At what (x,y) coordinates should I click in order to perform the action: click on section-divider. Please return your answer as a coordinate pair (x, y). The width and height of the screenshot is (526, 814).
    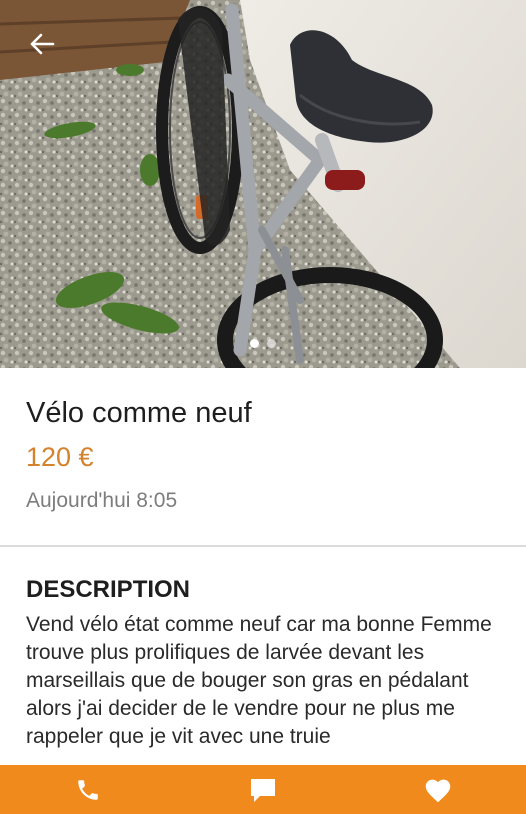
    Looking at the image, I should click on (263, 546).